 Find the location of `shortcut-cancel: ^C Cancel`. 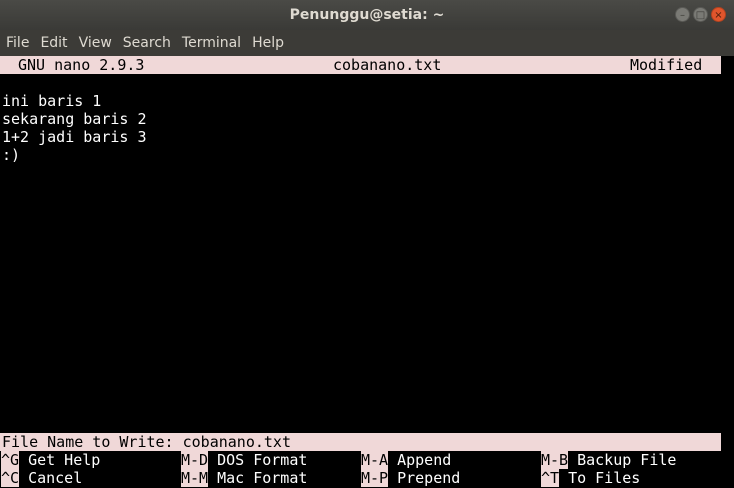

shortcut-cancel: ^C Cancel is located at coordinates (41, 478).